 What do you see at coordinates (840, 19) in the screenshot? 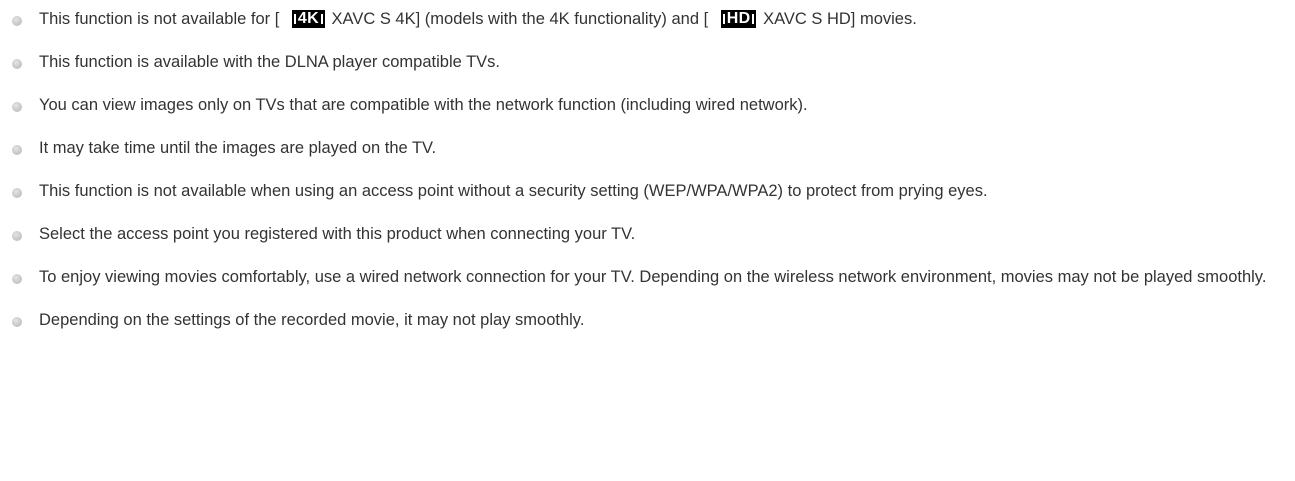
I see `note-text-after: XAVC S HD] movies.` at bounding box center [840, 19].